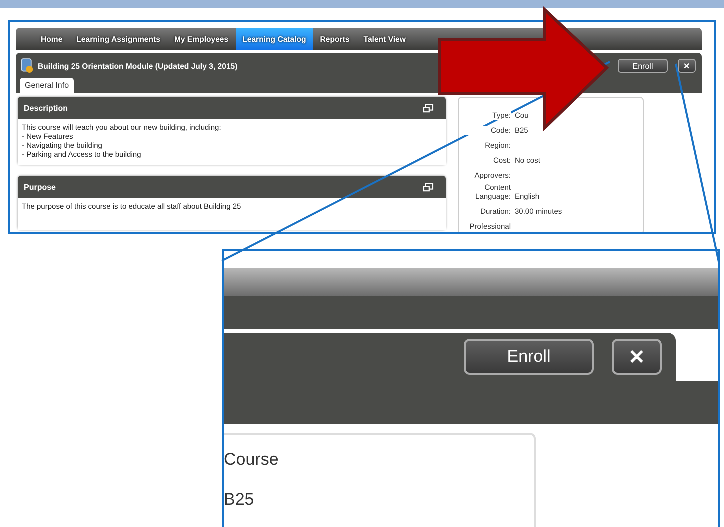 The height and width of the screenshot is (527, 724). Describe the element at coordinates (47, 85) in the screenshot. I see `tab: General Info` at that location.